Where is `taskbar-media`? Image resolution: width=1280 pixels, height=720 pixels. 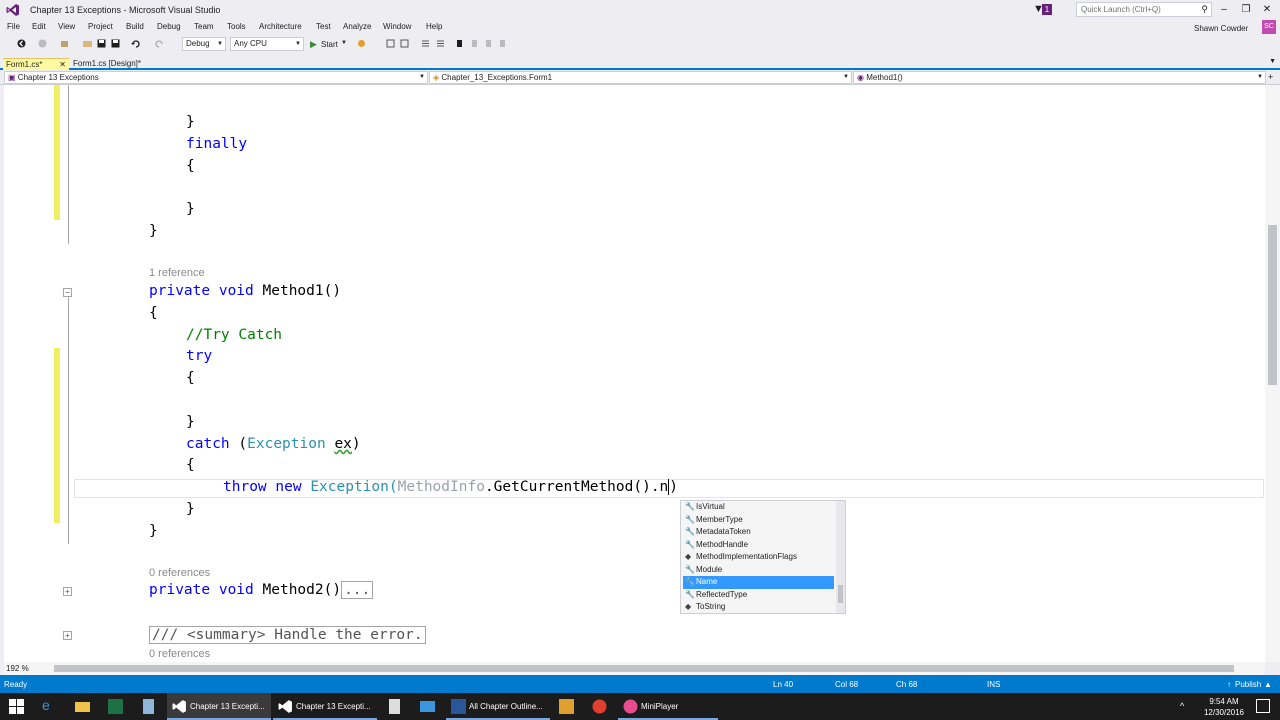
taskbar-media is located at coordinates (567, 706).